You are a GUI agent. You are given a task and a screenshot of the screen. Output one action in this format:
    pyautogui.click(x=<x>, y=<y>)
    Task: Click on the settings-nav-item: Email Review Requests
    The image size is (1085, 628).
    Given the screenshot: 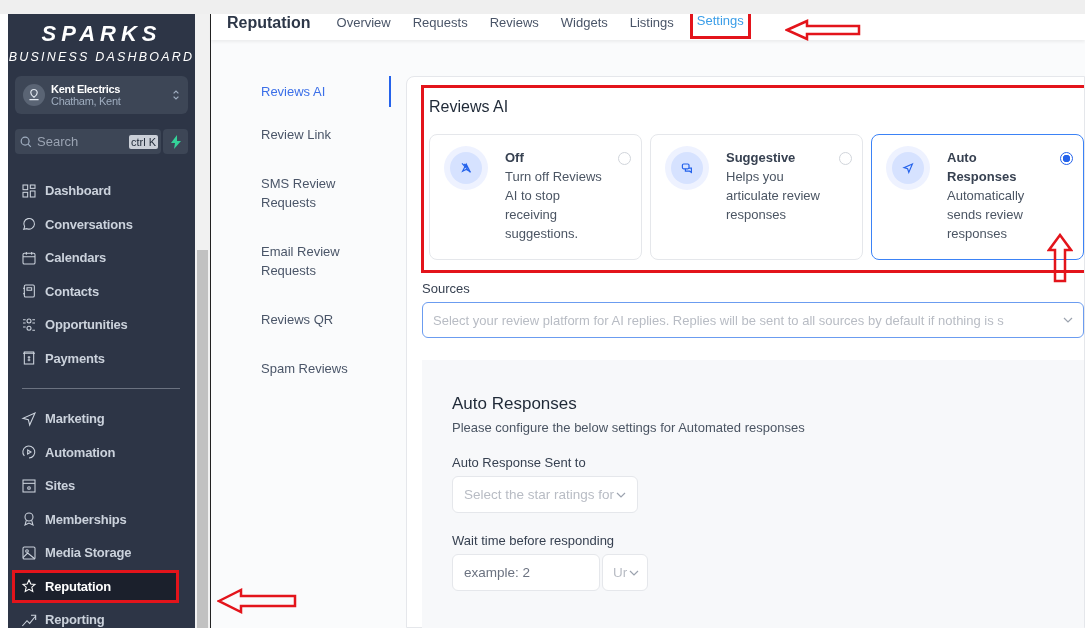 What is the action you would take?
    pyautogui.click(x=326, y=261)
    